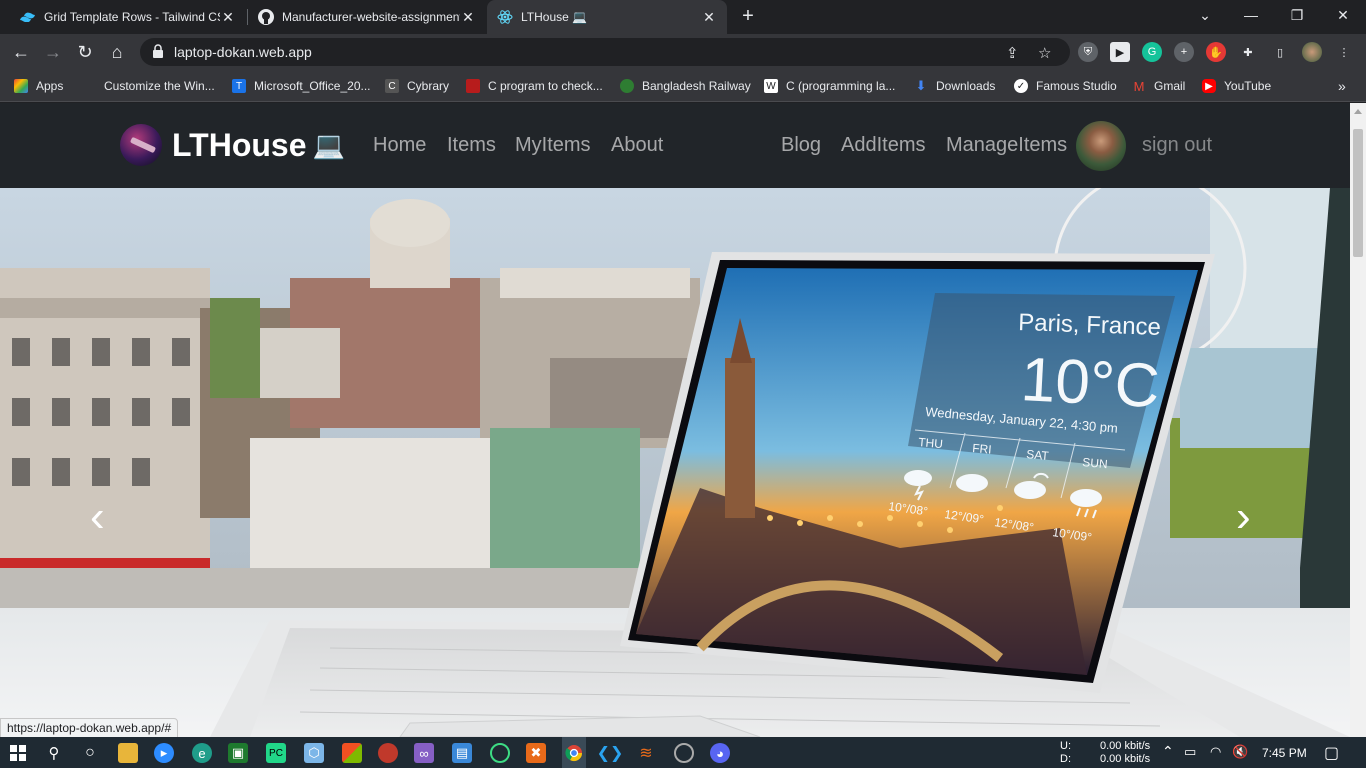 Image resolution: width=1366 pixels, height=768 pixels. Describe the element at coordinates (1248, 52) in the screenshot. I see `extensions-puzzle-icon: ✚` at that location.